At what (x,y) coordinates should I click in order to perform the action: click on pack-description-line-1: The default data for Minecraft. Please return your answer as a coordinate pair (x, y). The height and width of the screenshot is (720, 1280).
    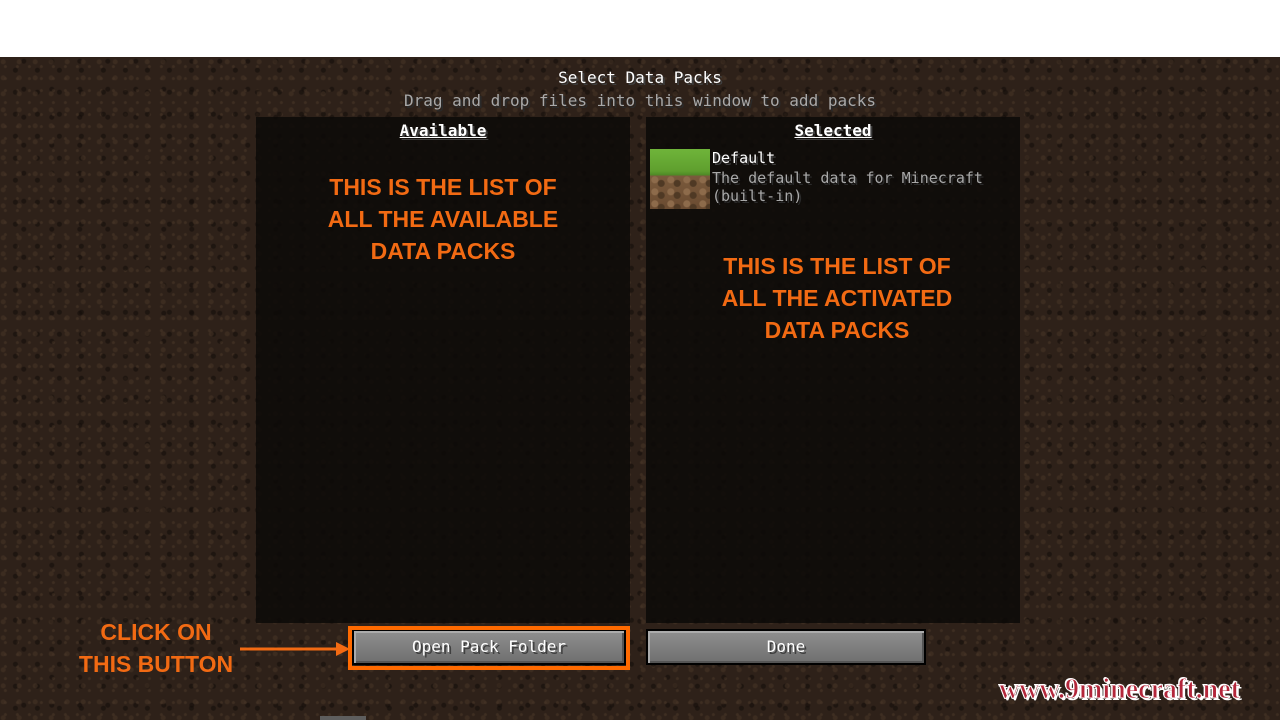
    Looking at the image, I should click on (847, 178).